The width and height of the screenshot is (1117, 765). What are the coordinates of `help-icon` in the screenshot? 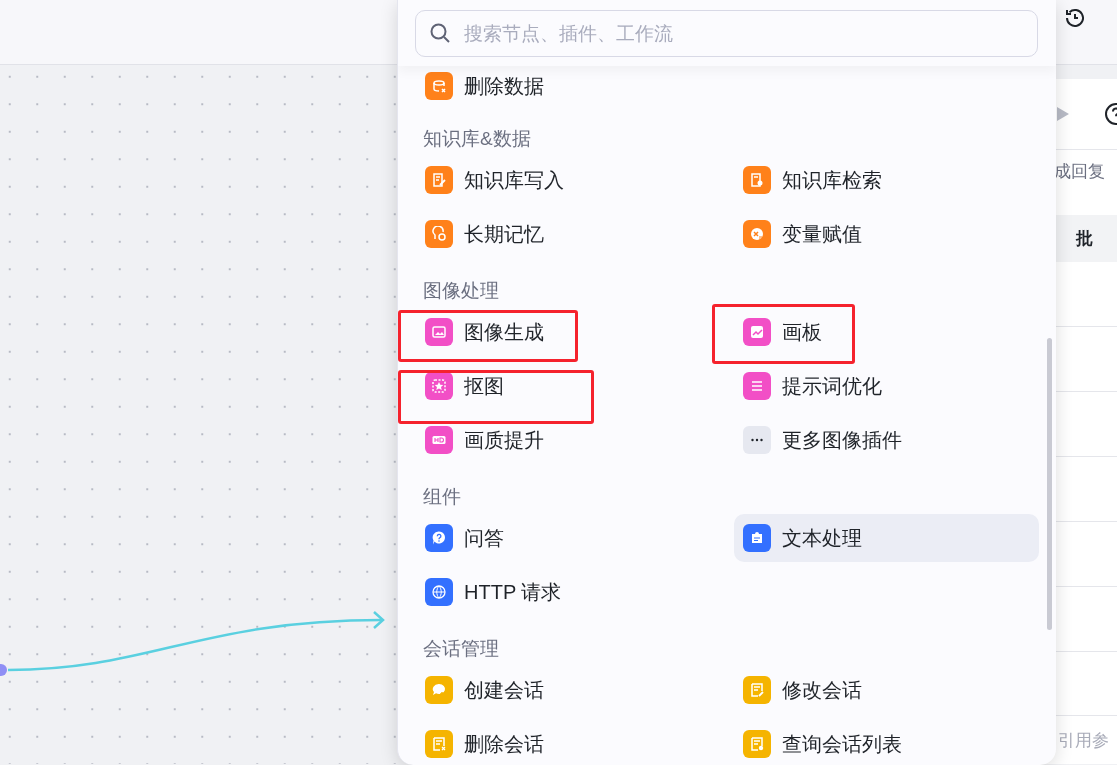 It's located at (1110, 114).